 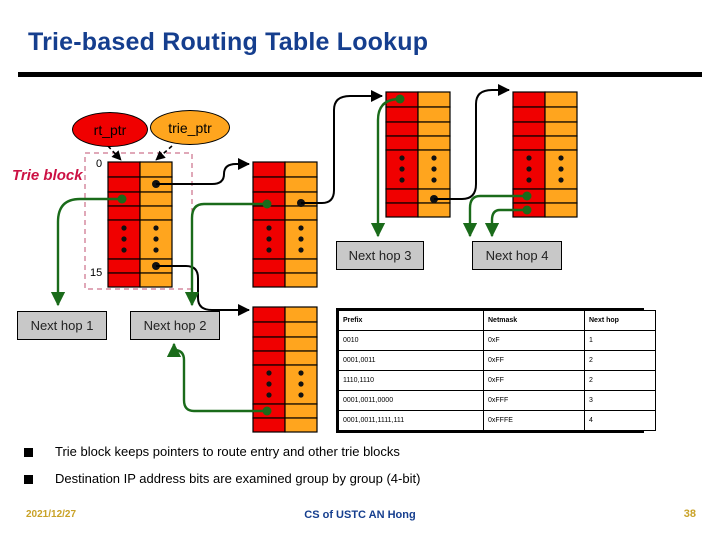 I want to click on index-label-bottom: 15, so click(x=96, y=273).